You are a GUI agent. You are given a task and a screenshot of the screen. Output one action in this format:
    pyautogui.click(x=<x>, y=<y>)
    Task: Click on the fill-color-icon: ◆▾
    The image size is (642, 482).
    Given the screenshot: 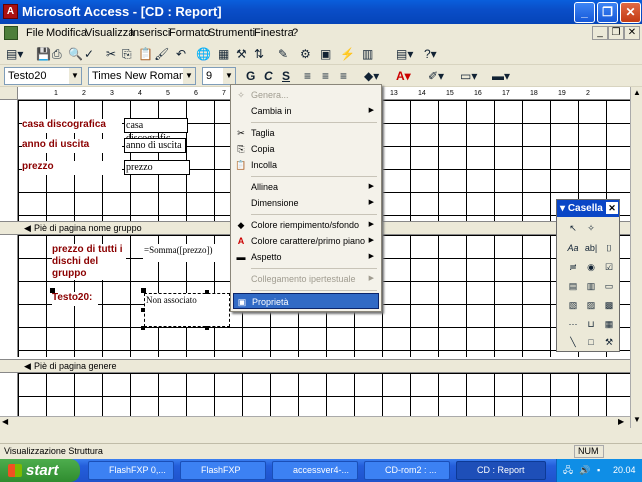 What is the action you would take?
    pyautogui.click(x=371, y=76)
    